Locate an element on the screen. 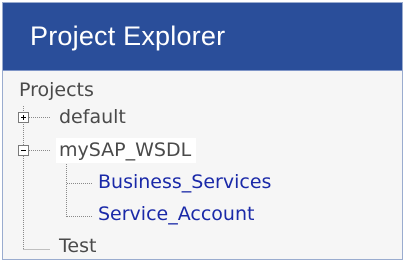 This screenshot has height=262, width=411. tree-node-test: Test is located at coordinates (77, 246).